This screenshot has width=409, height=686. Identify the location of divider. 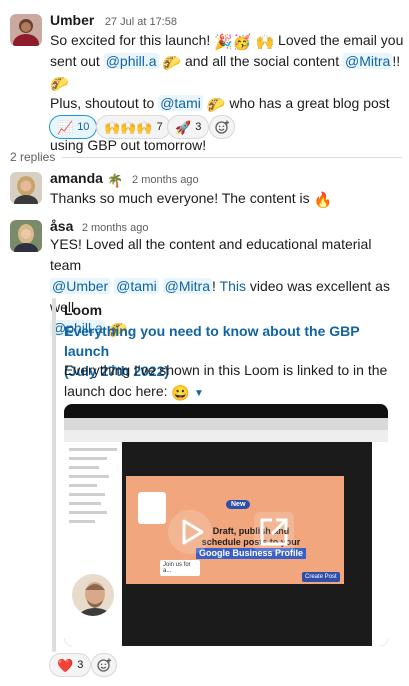
(232, 157).